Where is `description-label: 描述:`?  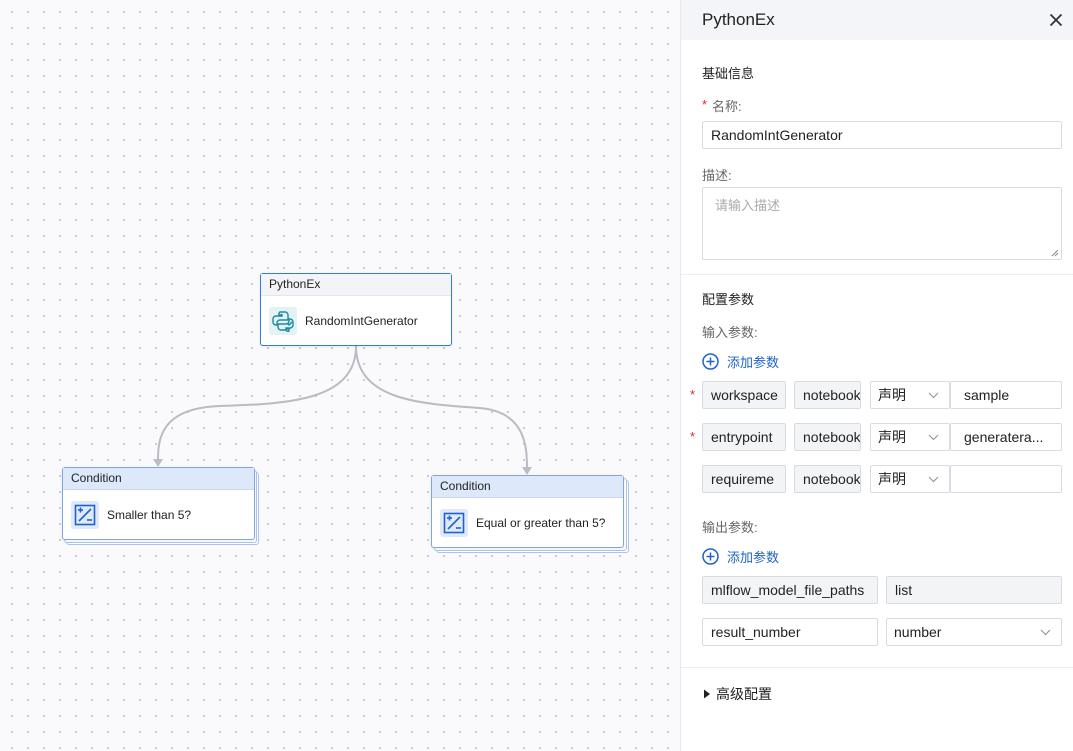
description-label: 描述: is located at coordinates (717, 175).